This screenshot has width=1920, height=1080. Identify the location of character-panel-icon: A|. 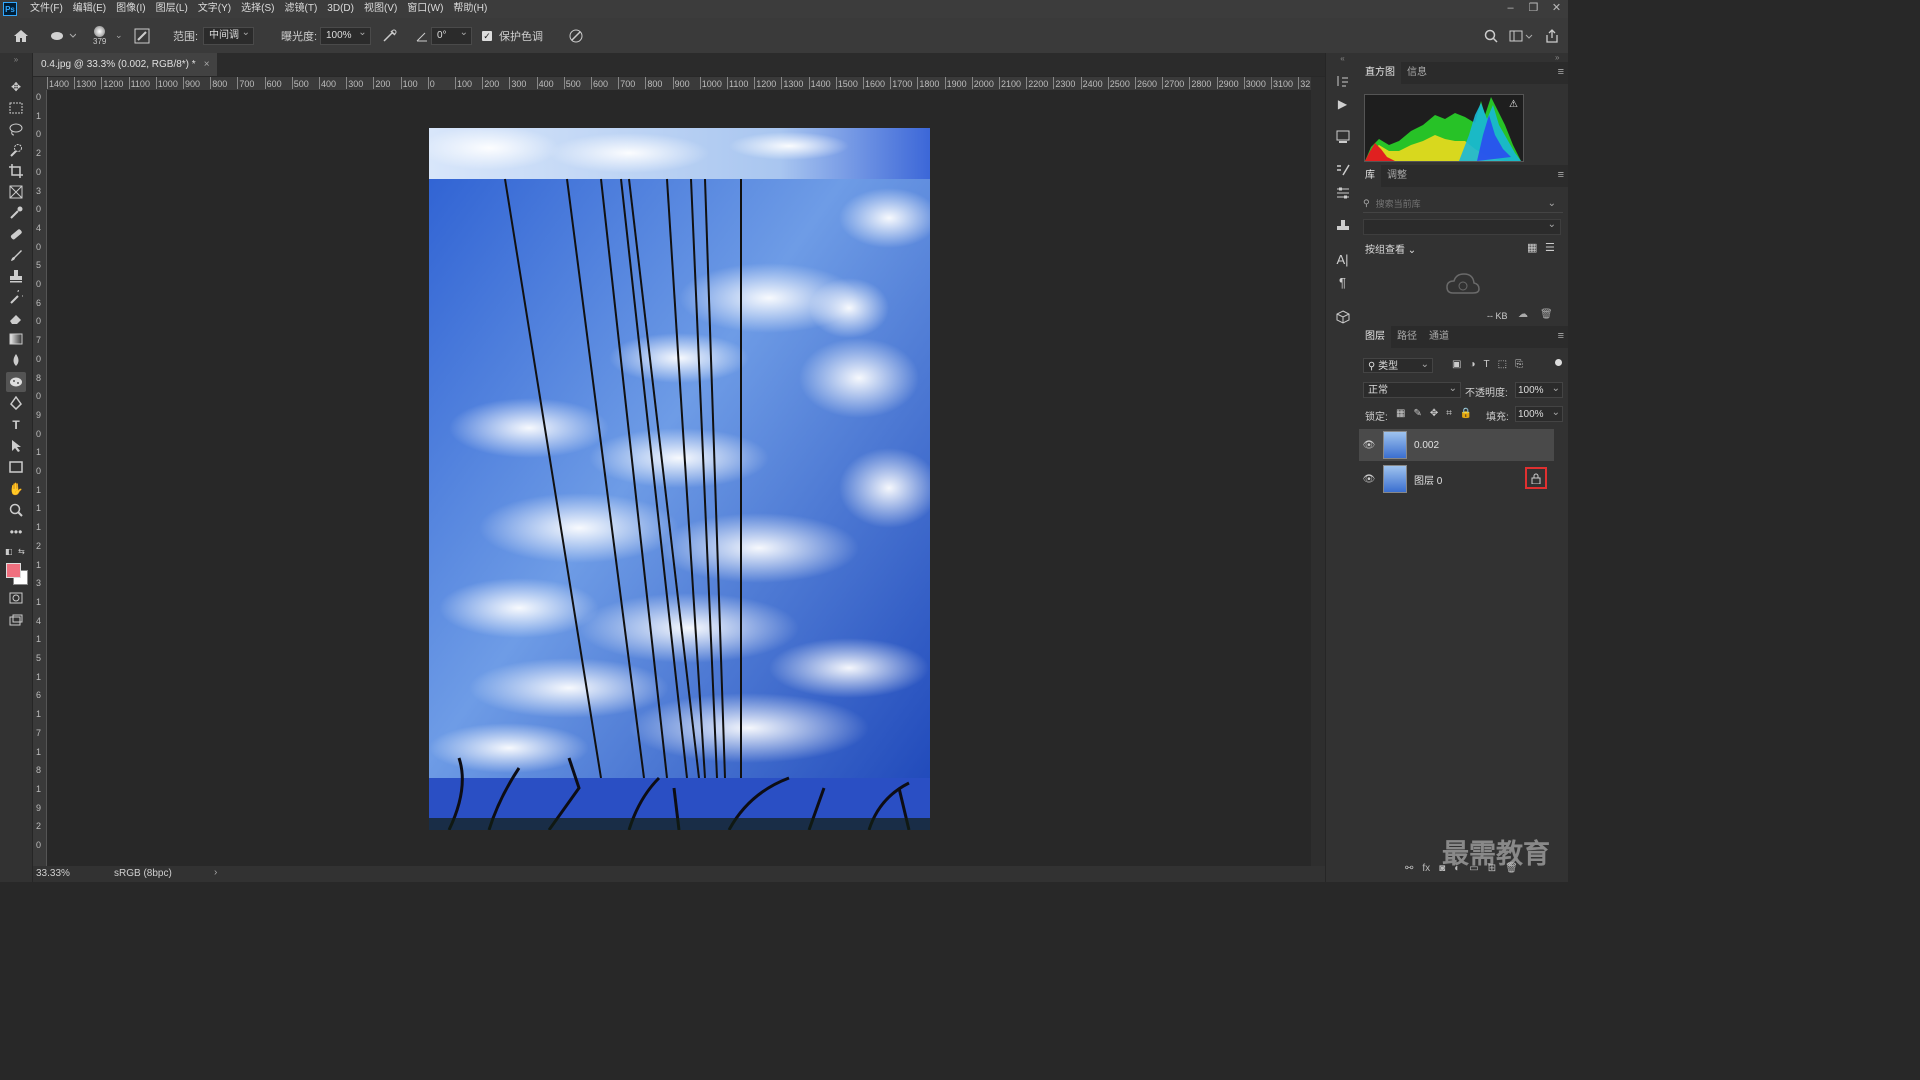
(1342, 259).